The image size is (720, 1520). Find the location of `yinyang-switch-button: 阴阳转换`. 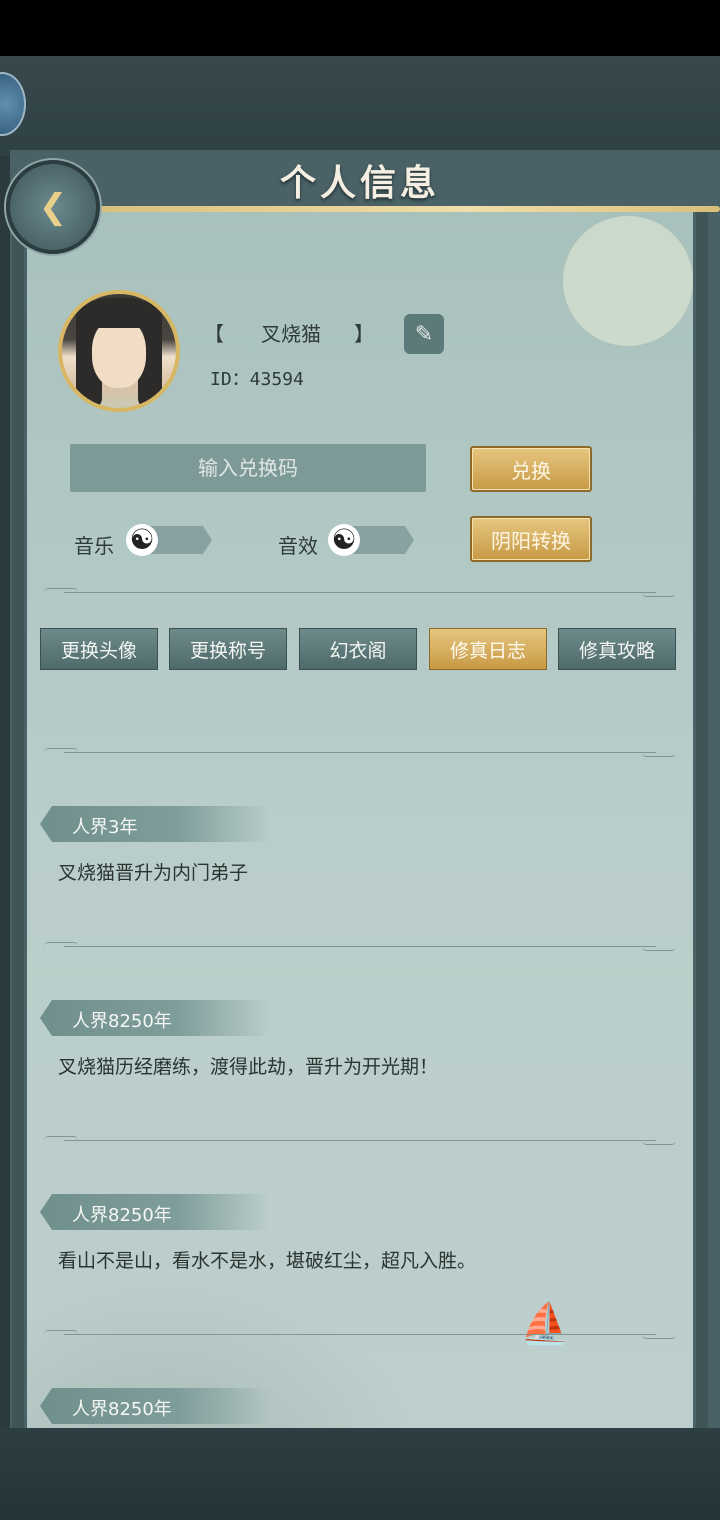

yinyang-switch-button: 阴阳转换 is located at coordinates (531, 539).